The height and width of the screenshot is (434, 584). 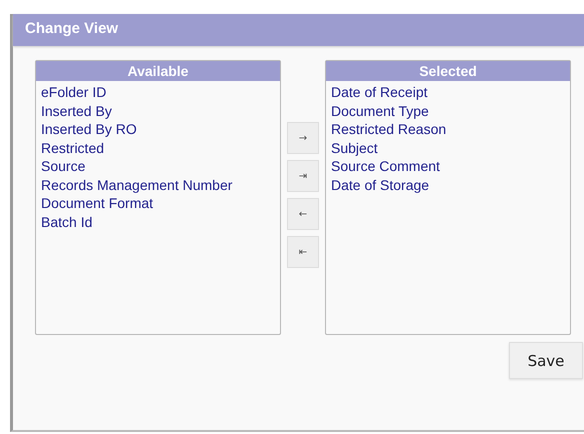 I want to click on list-item: Document Format, so click(x=97, y=203).